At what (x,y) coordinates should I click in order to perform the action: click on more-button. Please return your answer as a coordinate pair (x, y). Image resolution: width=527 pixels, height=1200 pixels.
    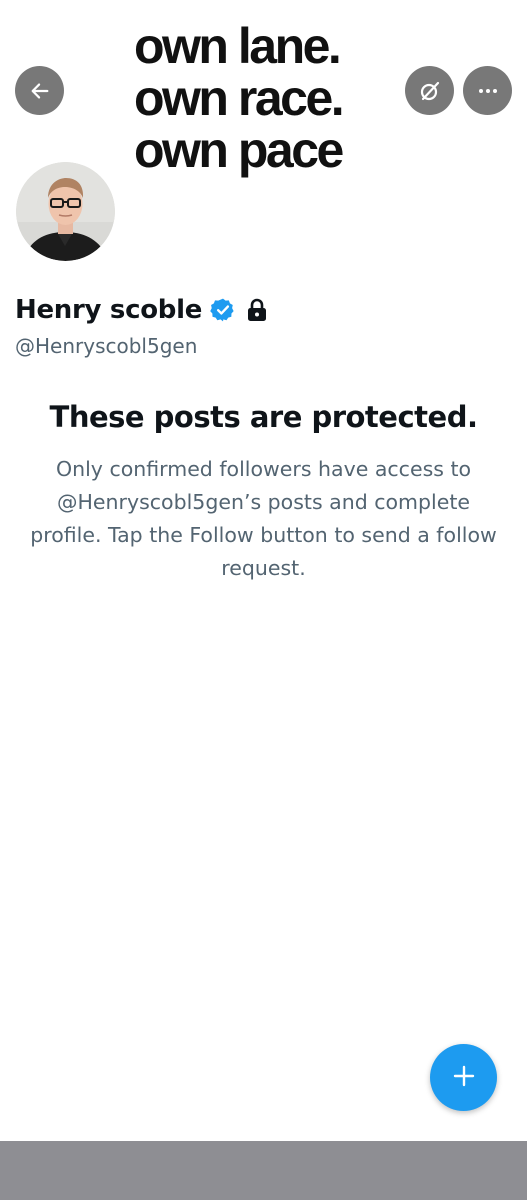
    Looking at the image, I should click on (487, 90).